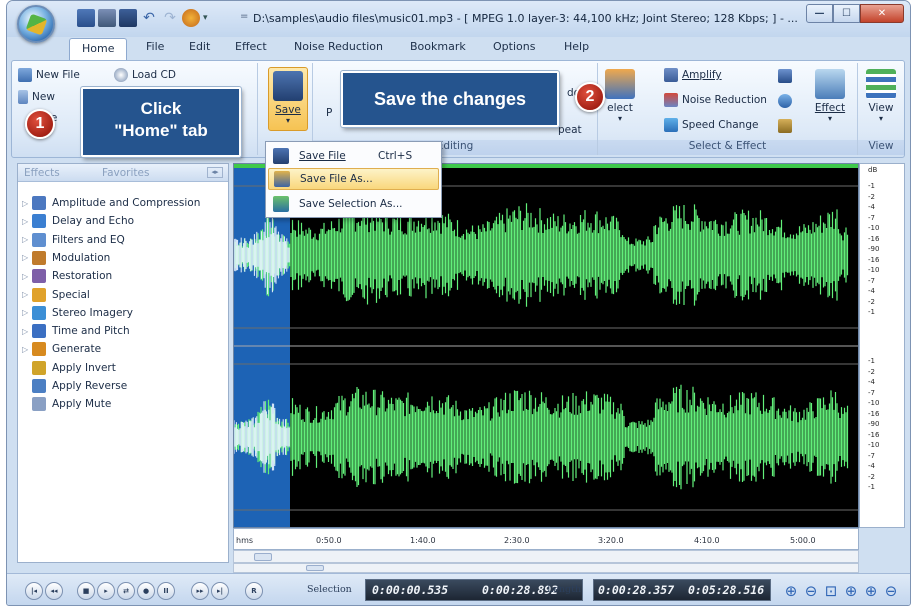 The image size is (912, 610). What do you see at coordinates (42, 173) in the screenshot?
I see `tab-effects: Effects` at bounding box center [42, 173].